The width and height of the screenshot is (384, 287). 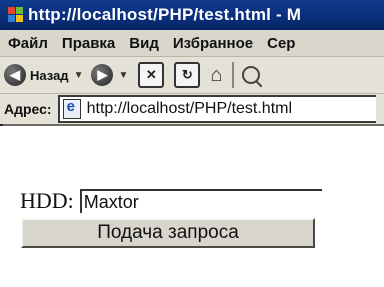 I want to click on title-bar: http://localhost/PHP/test.html - M, so click(x=192, y=15).